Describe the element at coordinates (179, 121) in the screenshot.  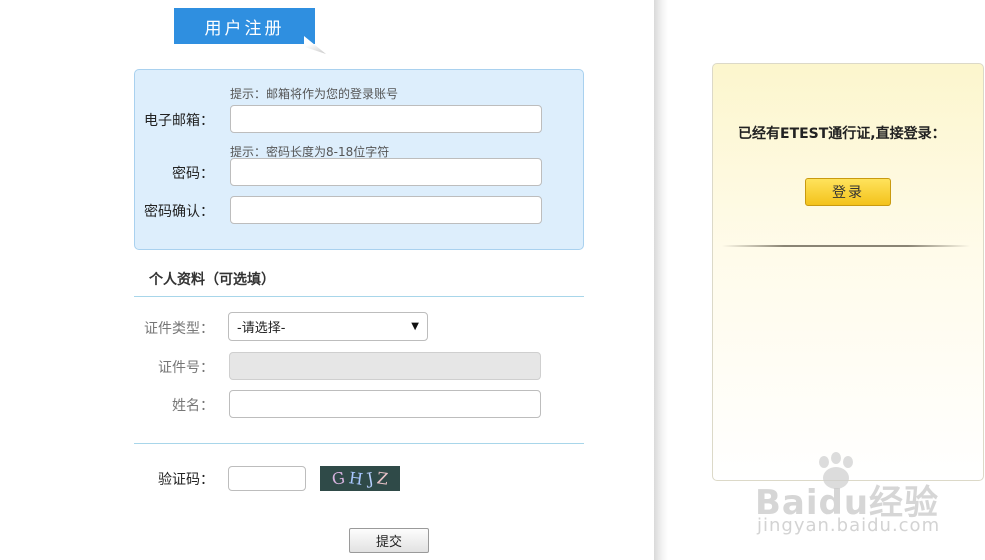
I see `email-label: 电子邮箱：` at that location.